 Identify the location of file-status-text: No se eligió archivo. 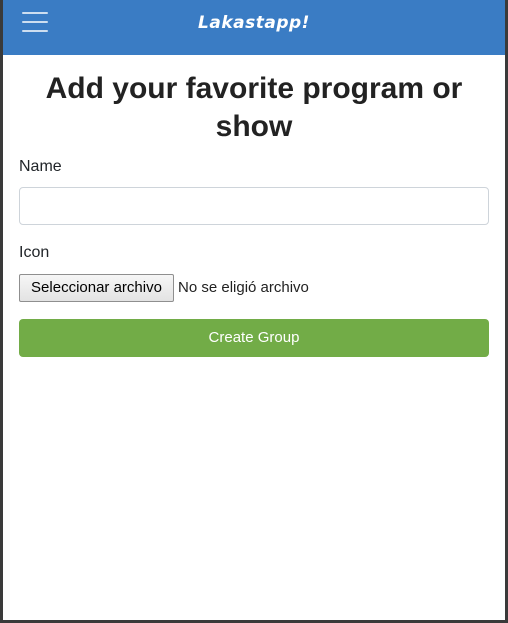
(243, 287).